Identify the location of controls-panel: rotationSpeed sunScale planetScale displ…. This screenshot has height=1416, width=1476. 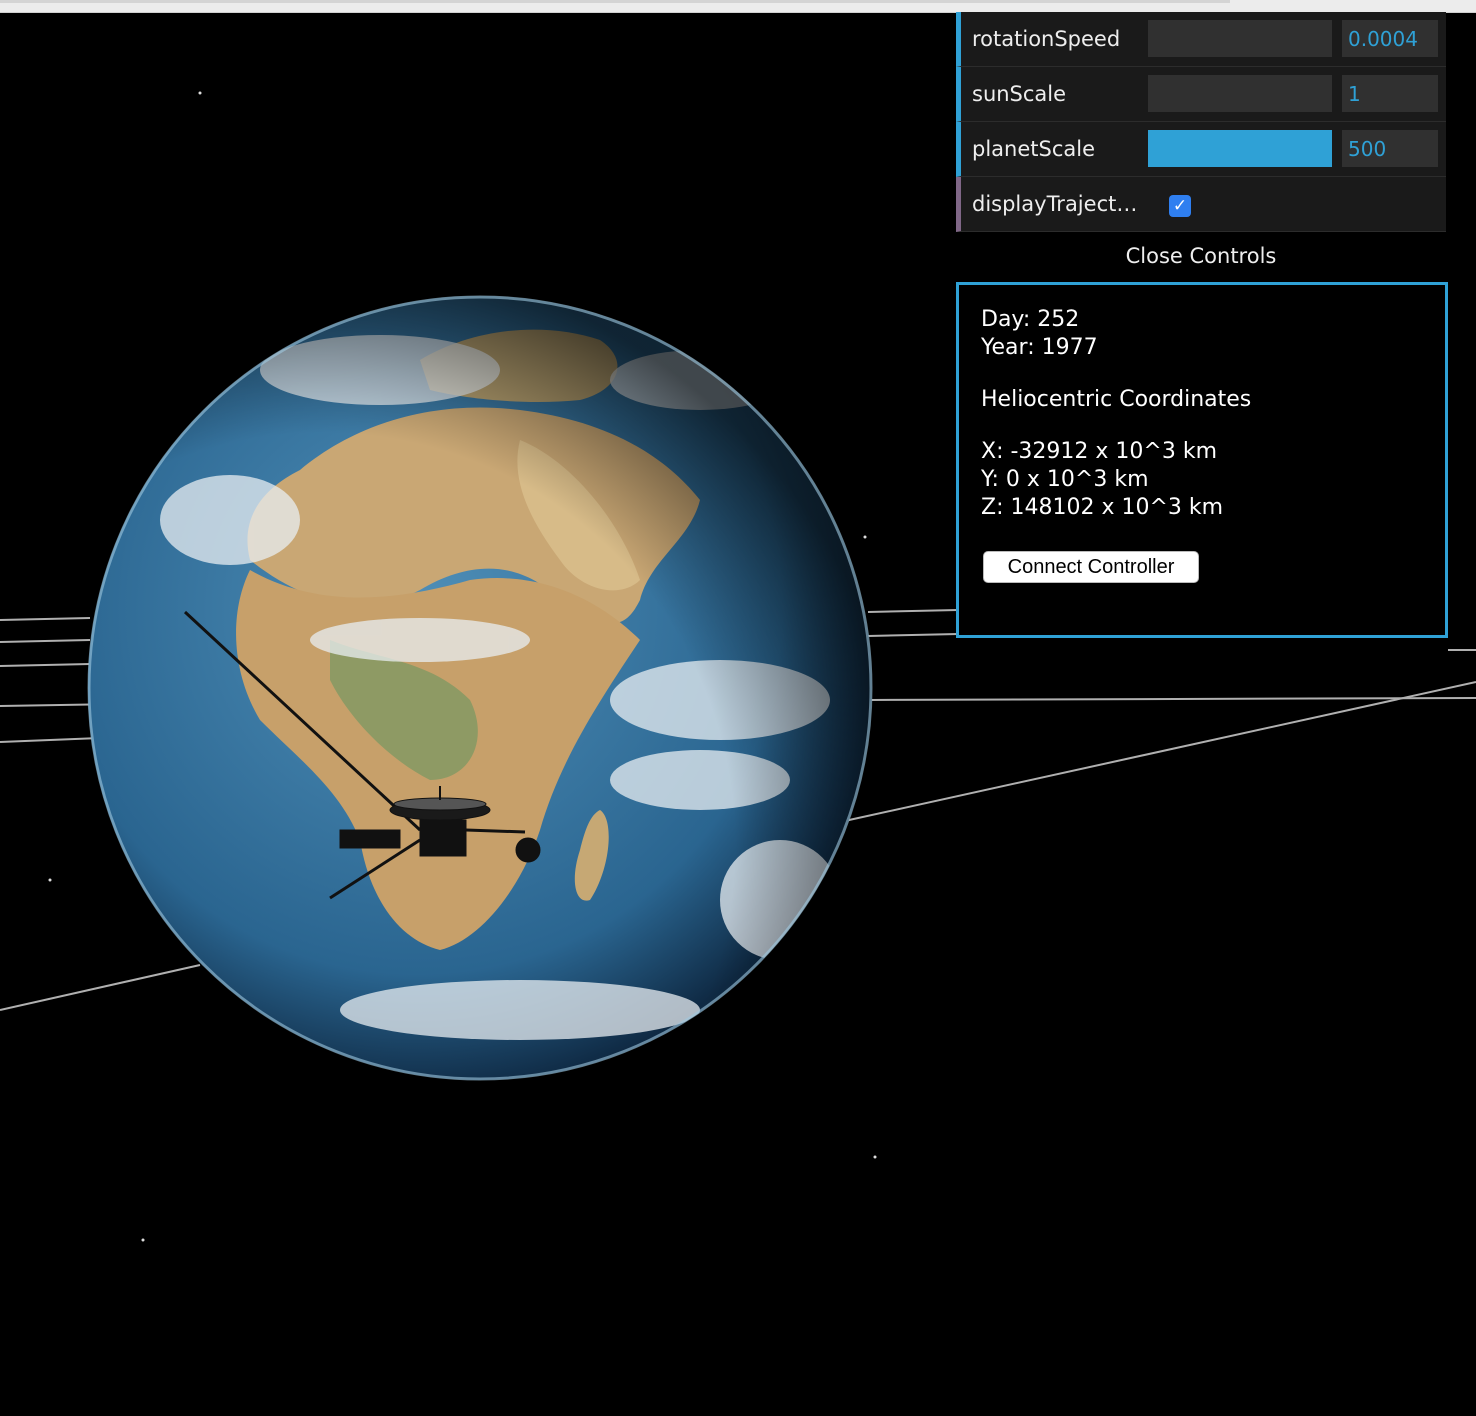
(1201, 122).